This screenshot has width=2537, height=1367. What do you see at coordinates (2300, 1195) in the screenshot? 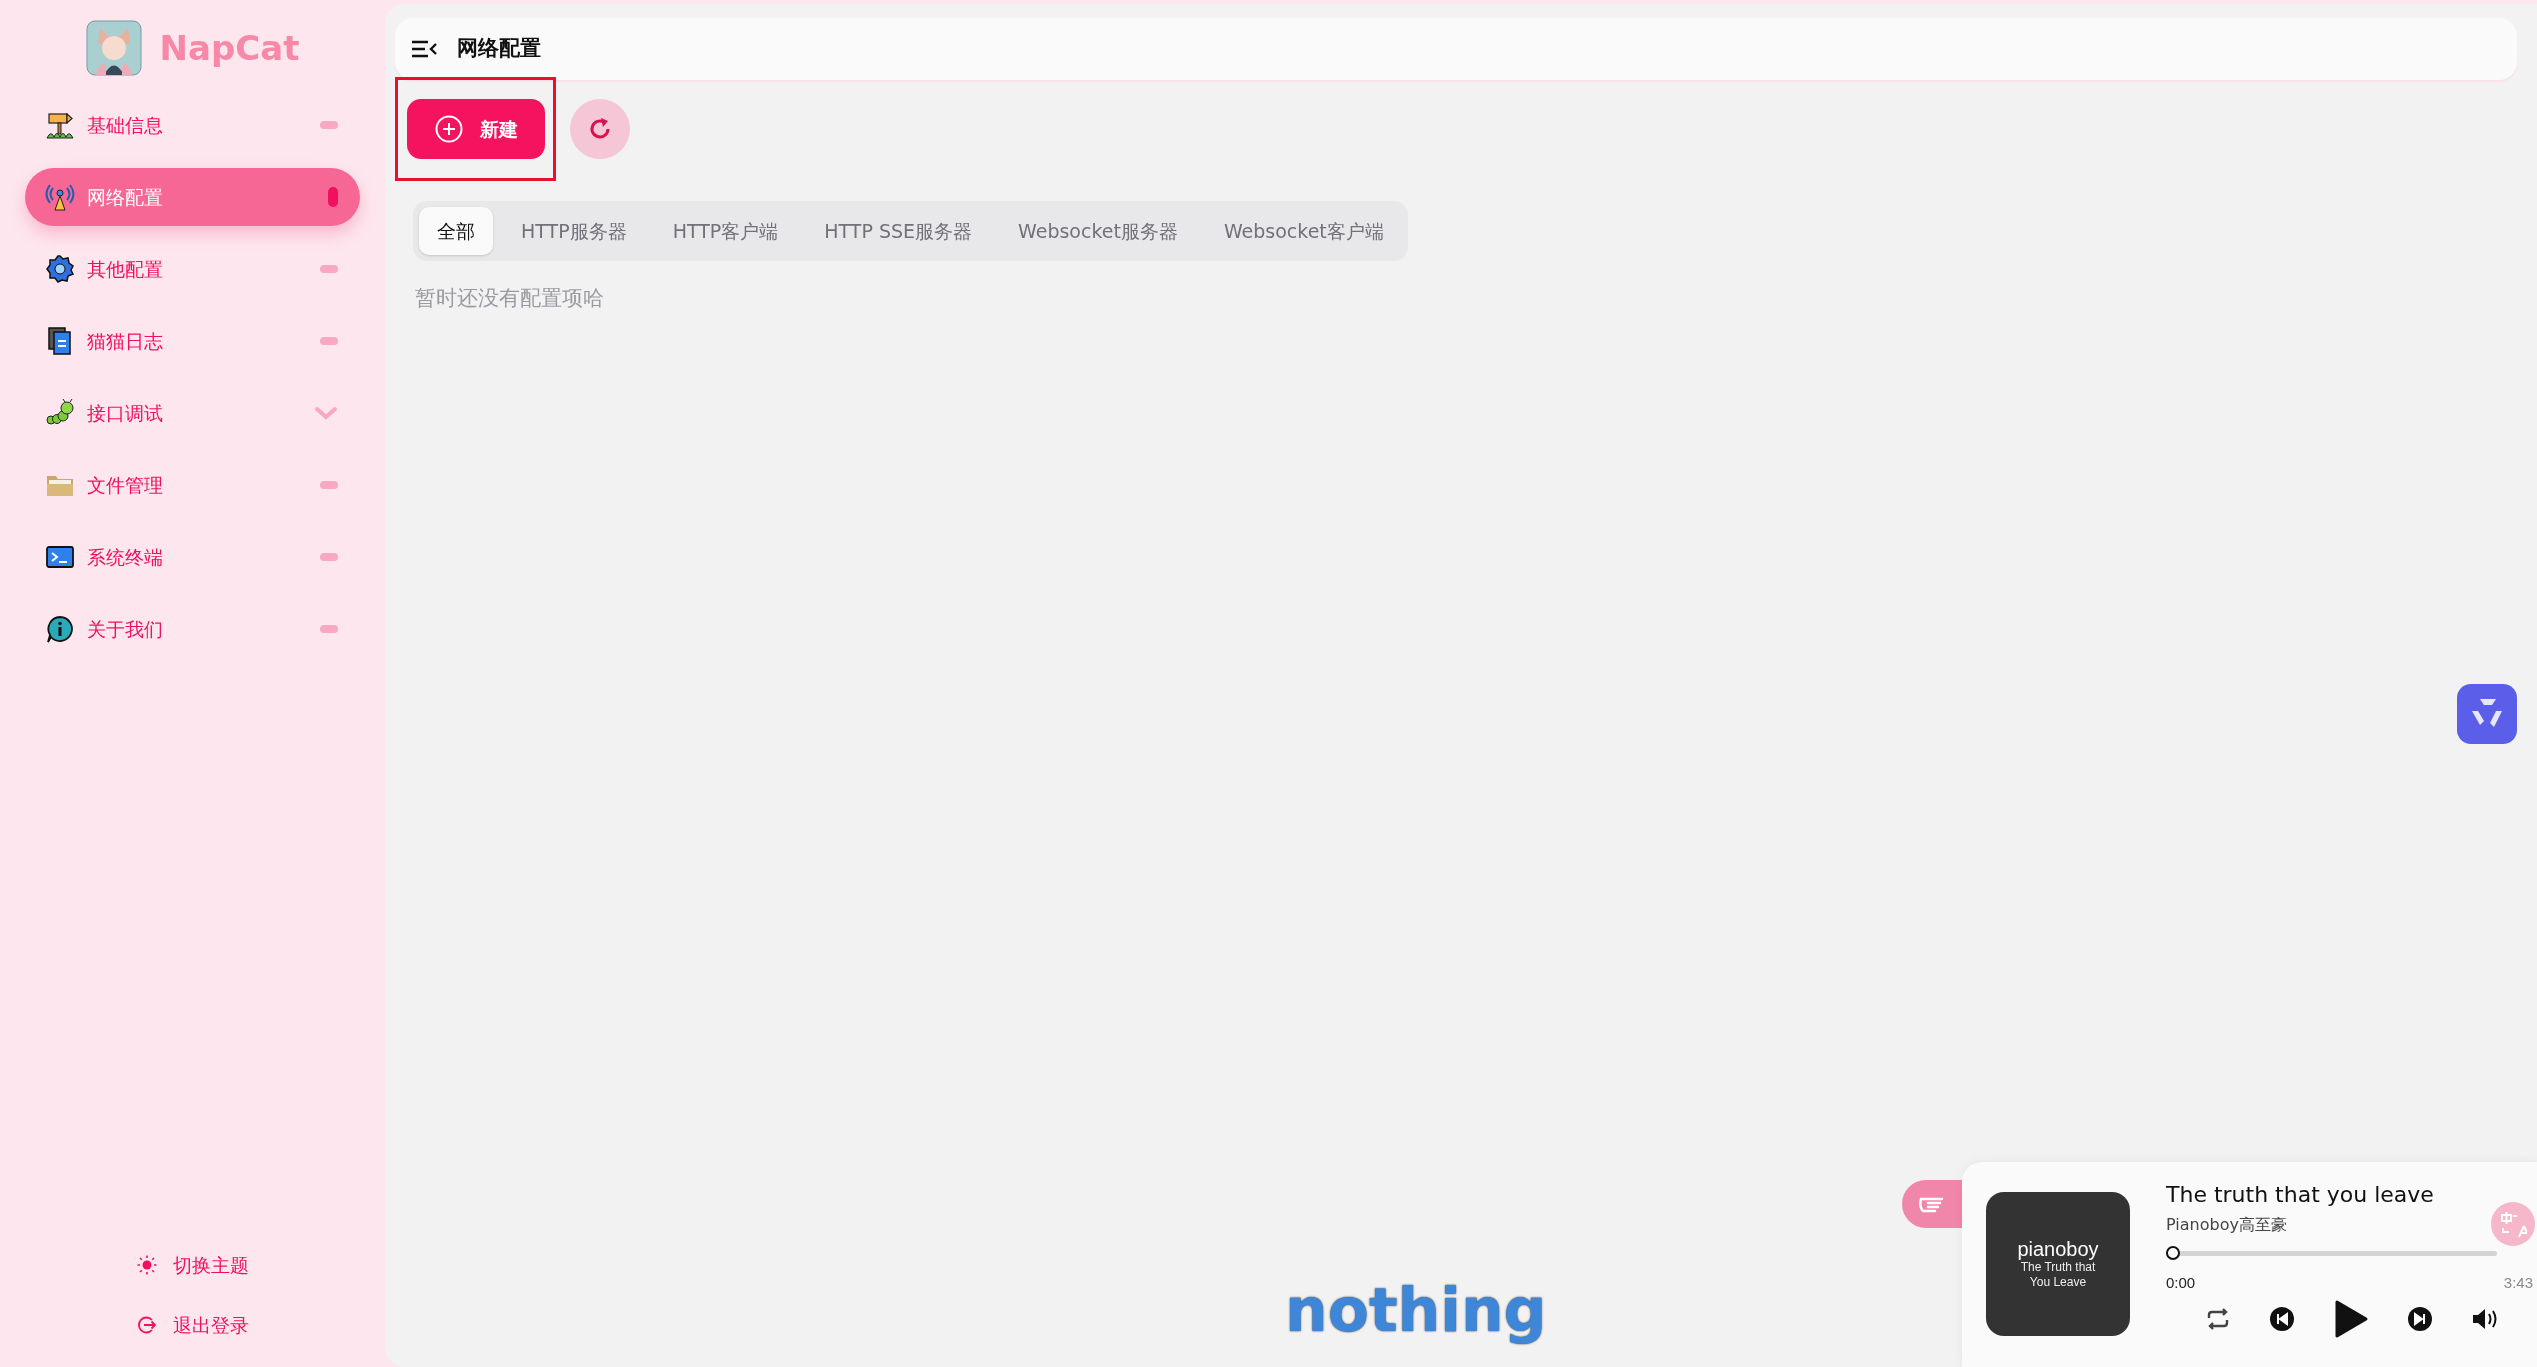
I see `song-title: The truth that you leave` at bounding box center [2300, 1195].